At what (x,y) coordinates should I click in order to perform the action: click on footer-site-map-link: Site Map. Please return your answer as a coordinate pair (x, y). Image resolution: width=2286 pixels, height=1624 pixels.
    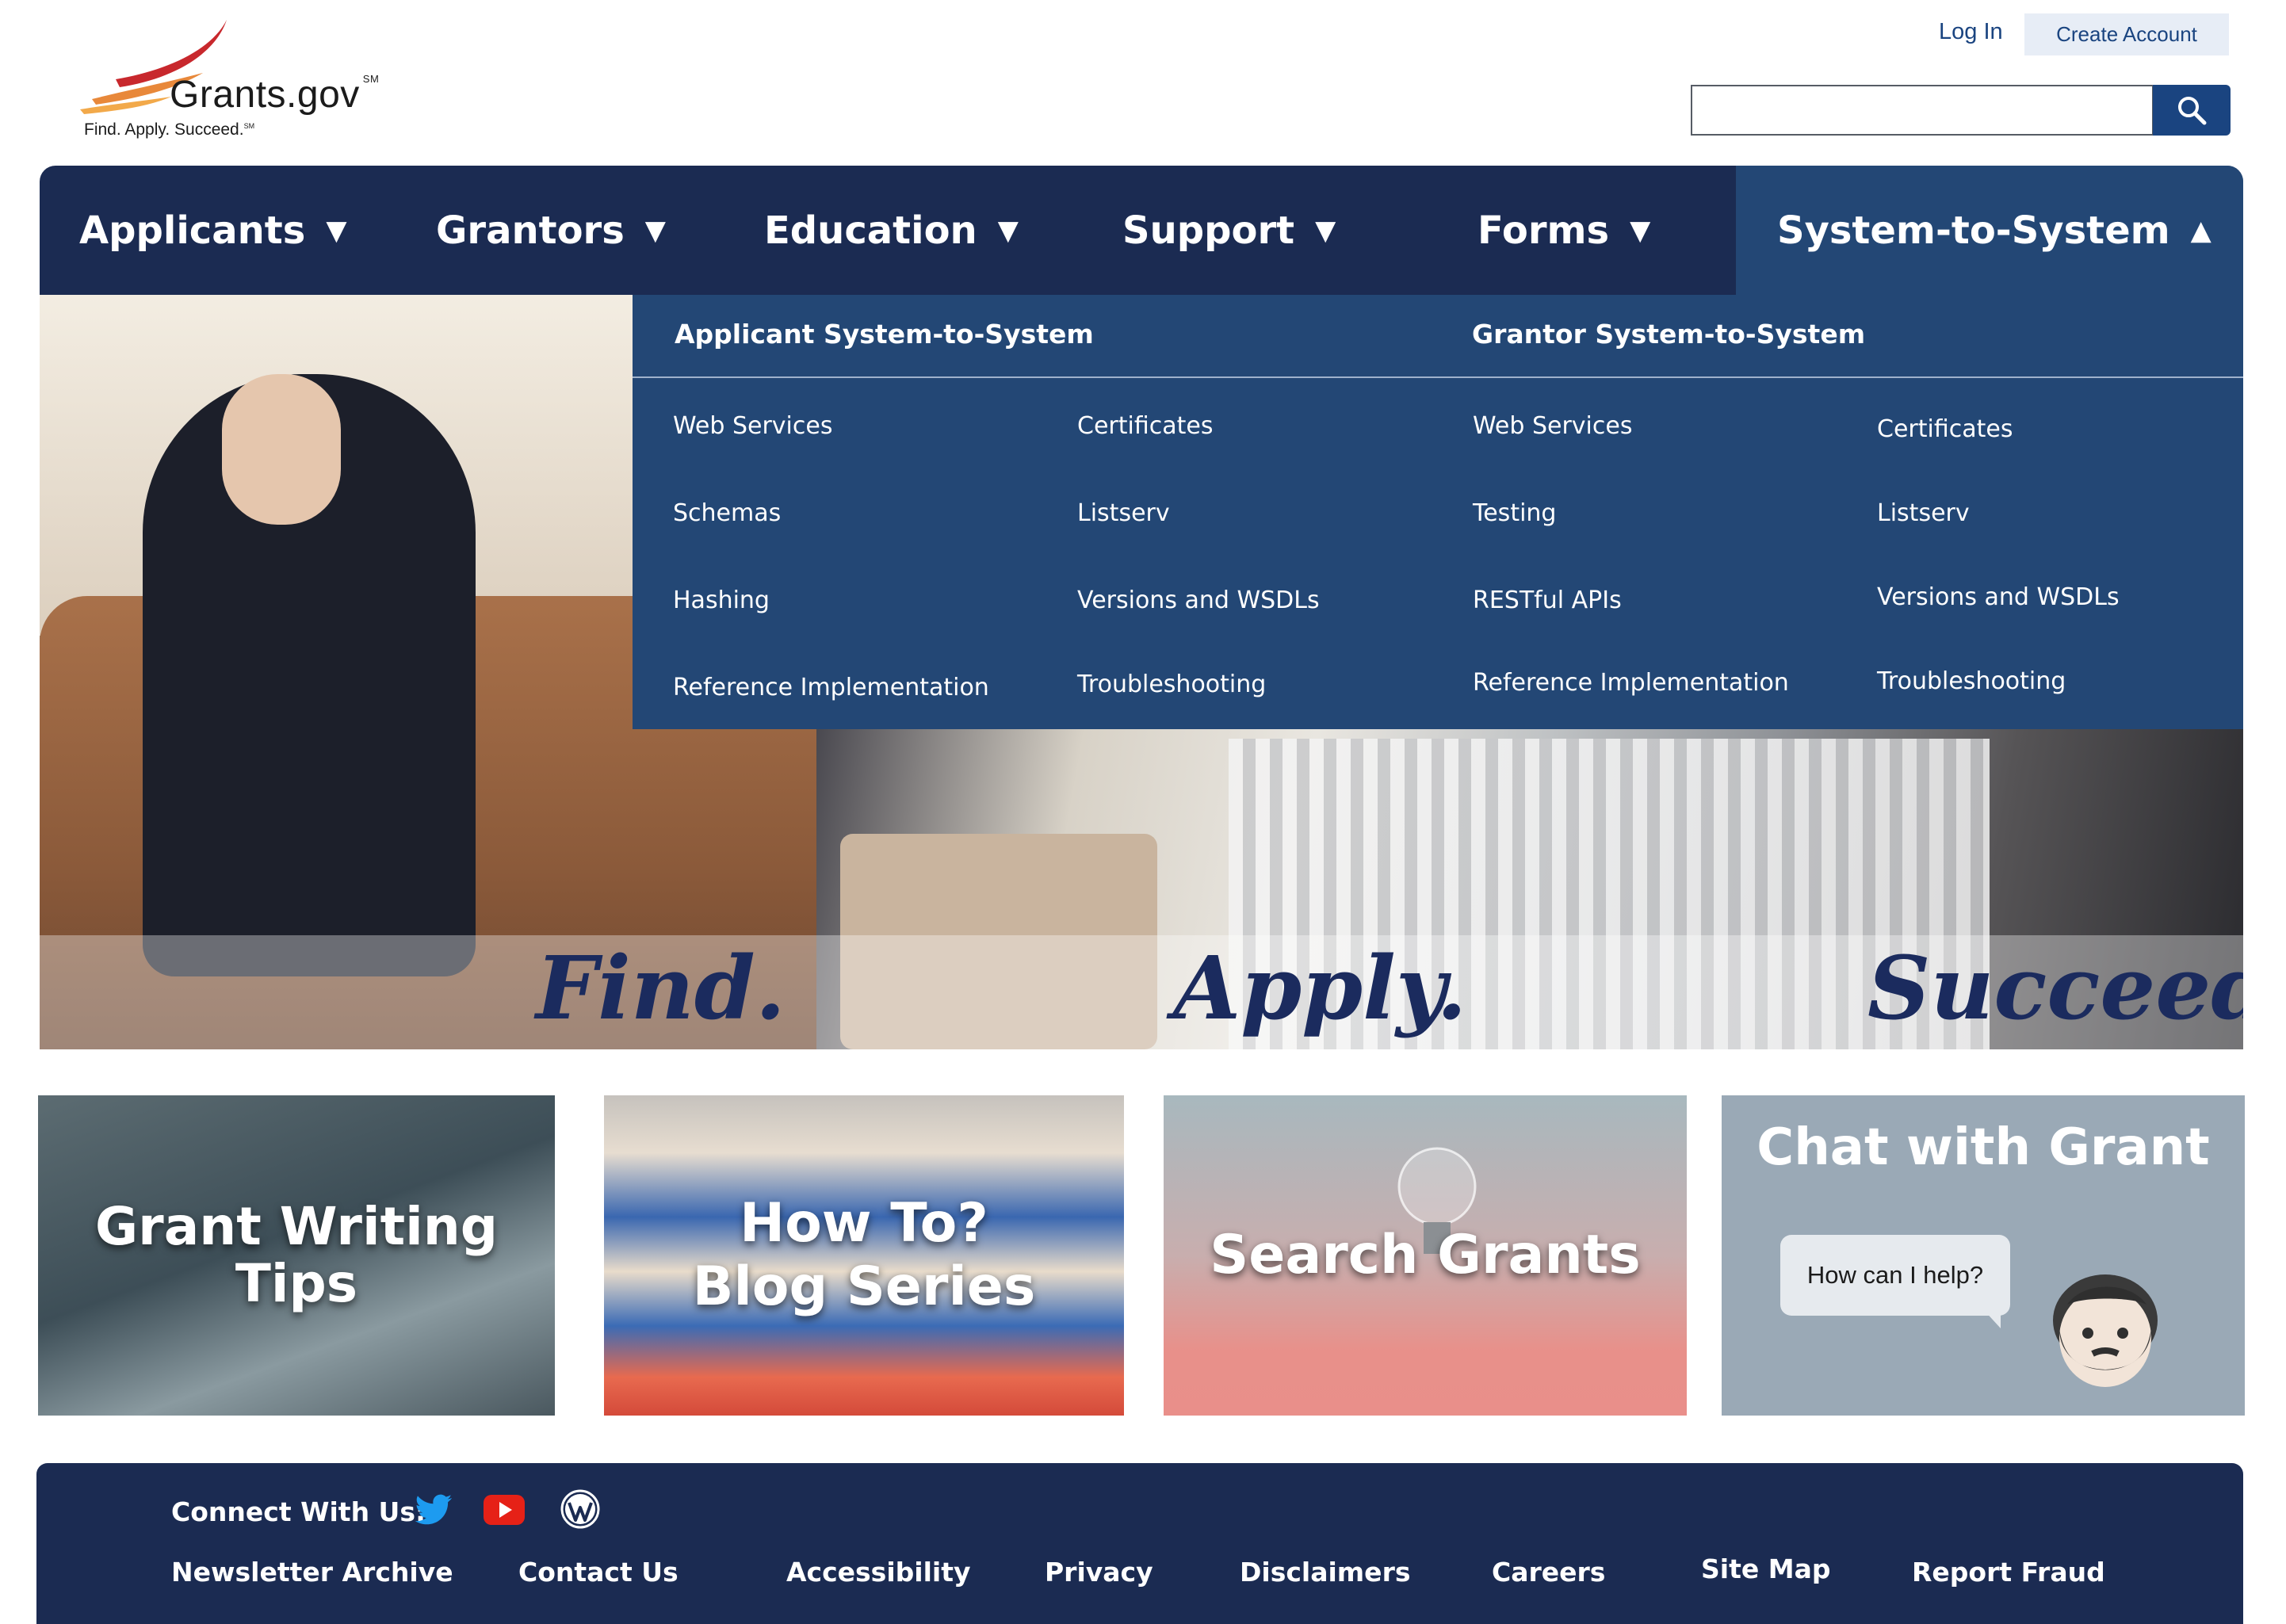
    Looking at the image, I should click on (1765, 1568).